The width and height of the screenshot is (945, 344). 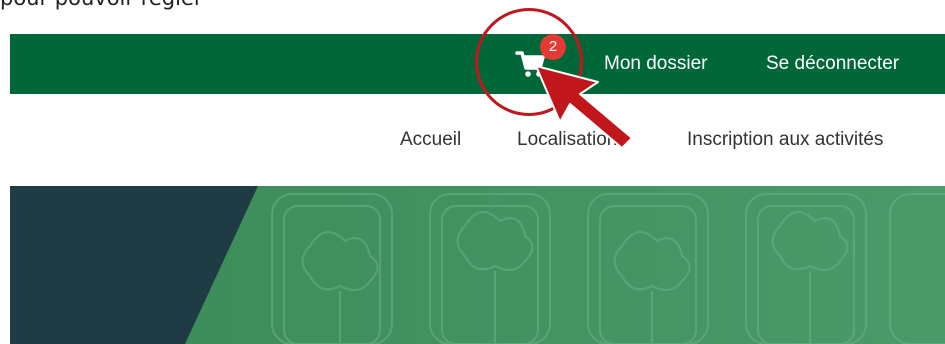 What do you see at coordinates (832, 64) in the screenshot?
I see `logout-link: Se déconnecter` at bounding box center [832, 64].